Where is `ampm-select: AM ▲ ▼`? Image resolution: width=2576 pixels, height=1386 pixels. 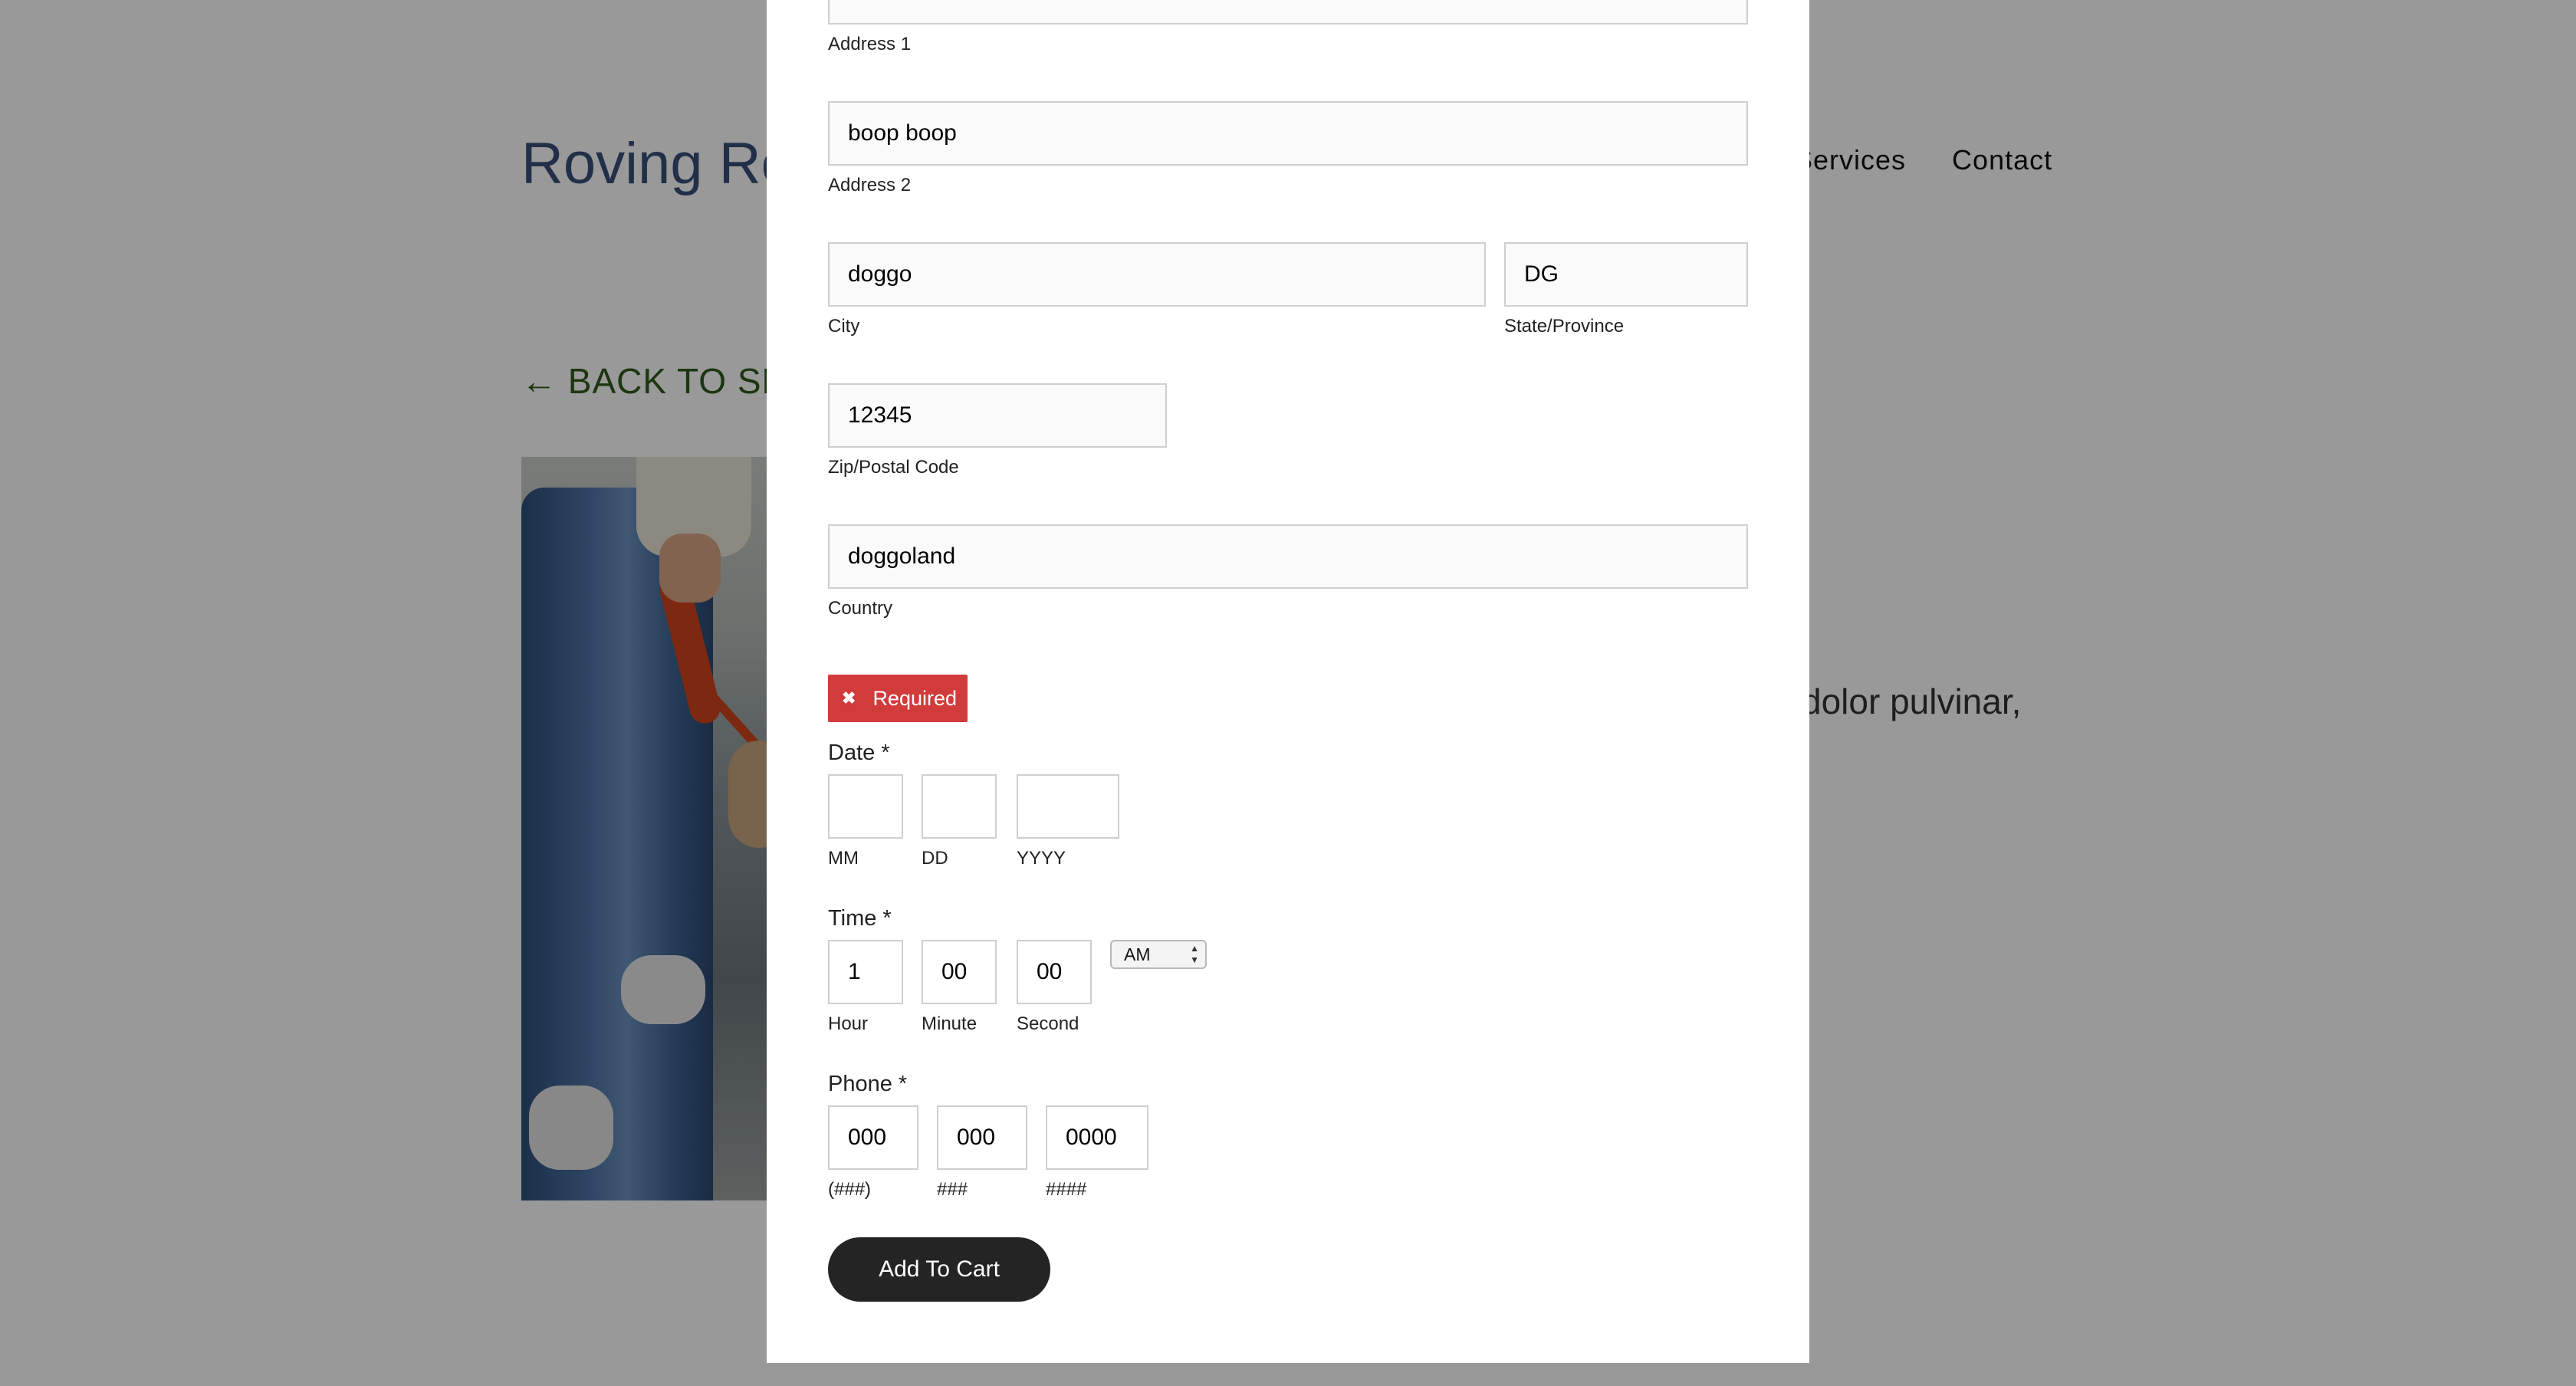
ampm-select: AM ▲ ▼ is located at coordinates (1159, 955).